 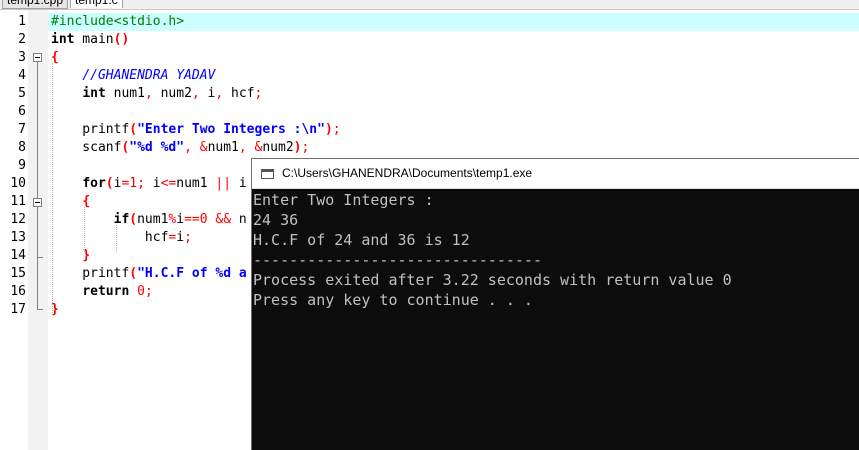 I want to click on line-number: 13, so click(x=18, y=237).